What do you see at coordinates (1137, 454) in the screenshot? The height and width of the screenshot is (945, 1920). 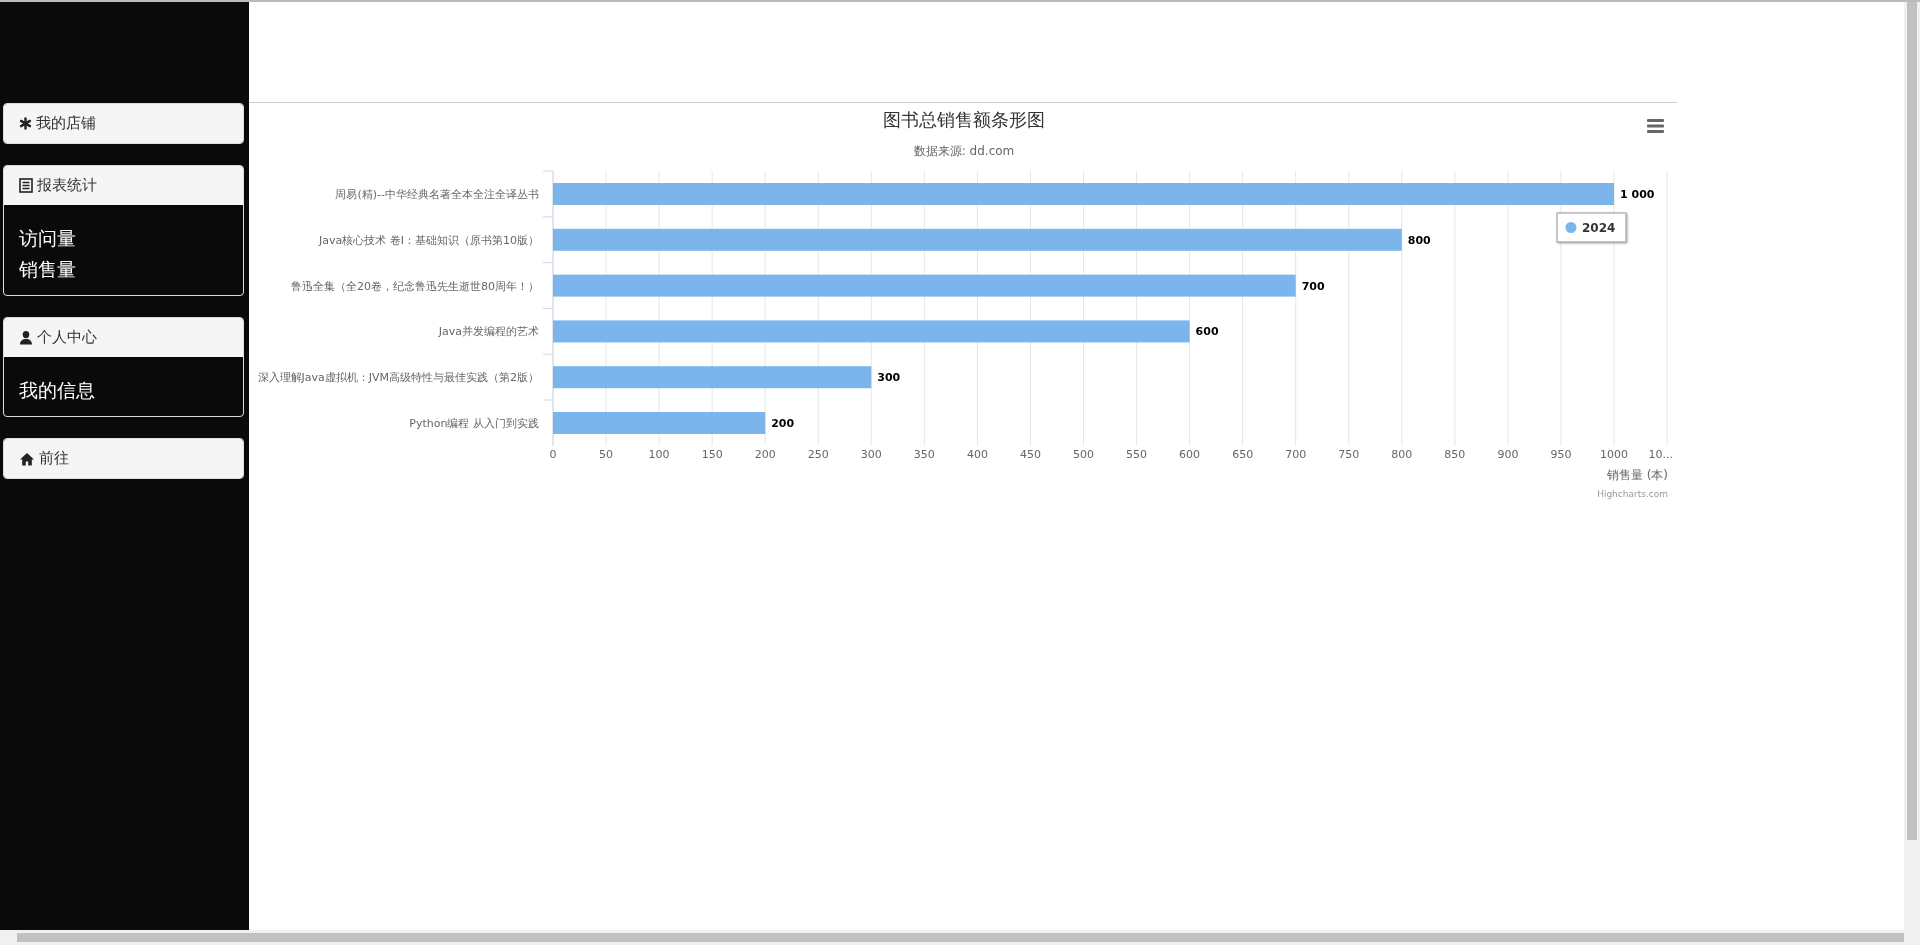 I see `axis-label: 550` at bounding box center [1137, 454].